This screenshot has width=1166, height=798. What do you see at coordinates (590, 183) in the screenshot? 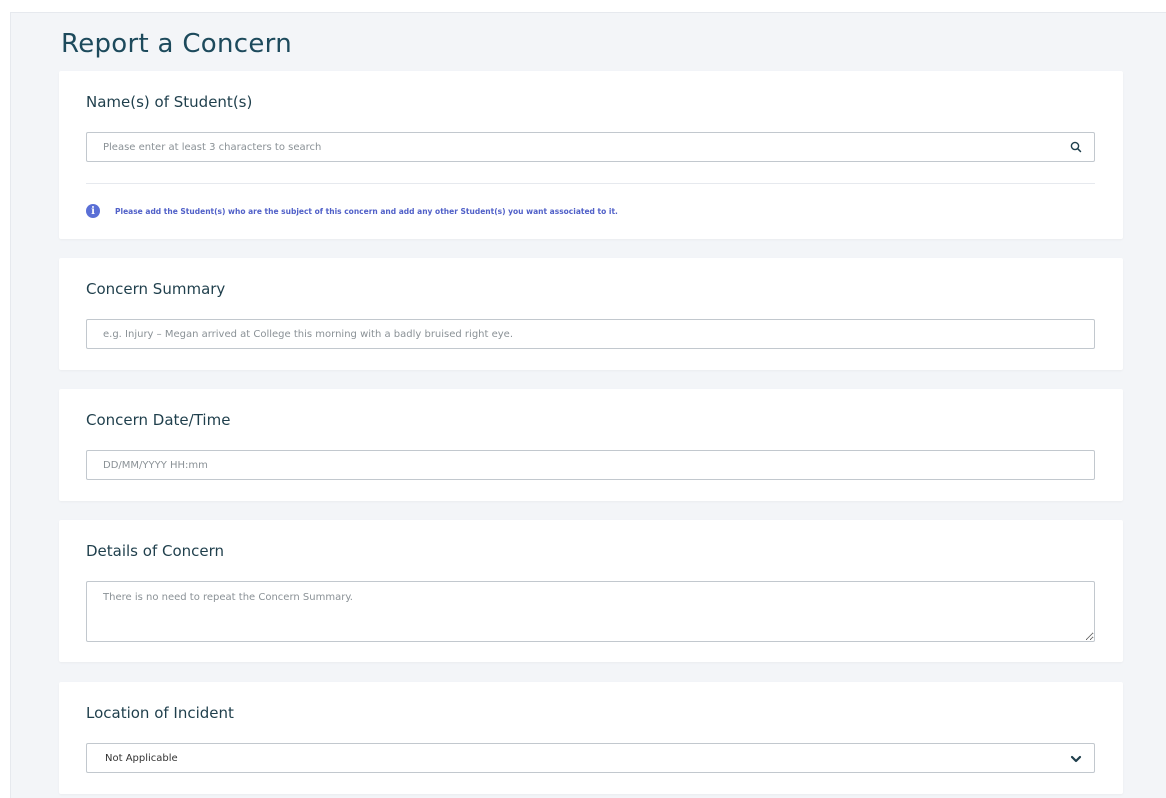
I see `divider` at bounding box center [590, 183].